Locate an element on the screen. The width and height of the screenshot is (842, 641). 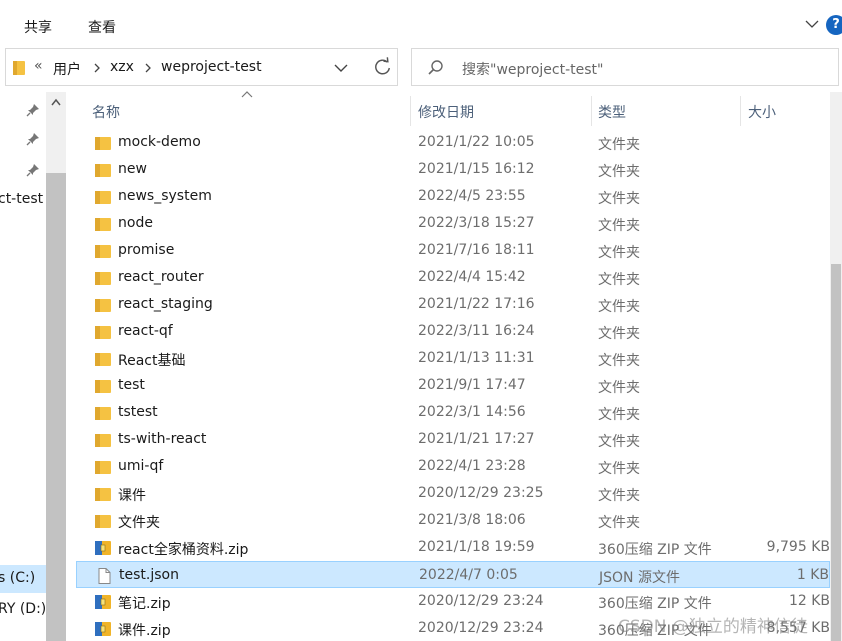
column-header-date: 修改日期 is located at coordinates (446, 112).